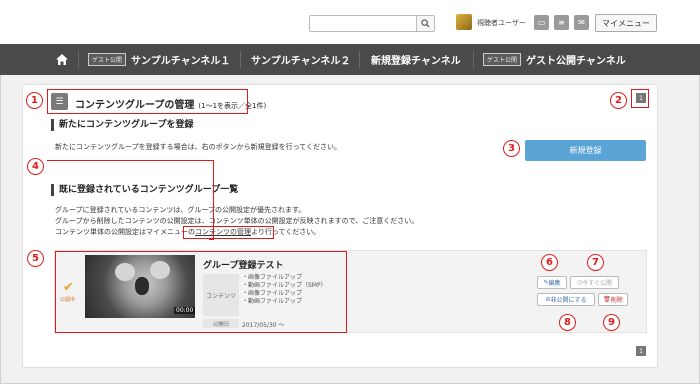 Image resolution: width=700 pixels, height=384 pixels. I want to click on annotation-number-6: 6, so click(549, 262).